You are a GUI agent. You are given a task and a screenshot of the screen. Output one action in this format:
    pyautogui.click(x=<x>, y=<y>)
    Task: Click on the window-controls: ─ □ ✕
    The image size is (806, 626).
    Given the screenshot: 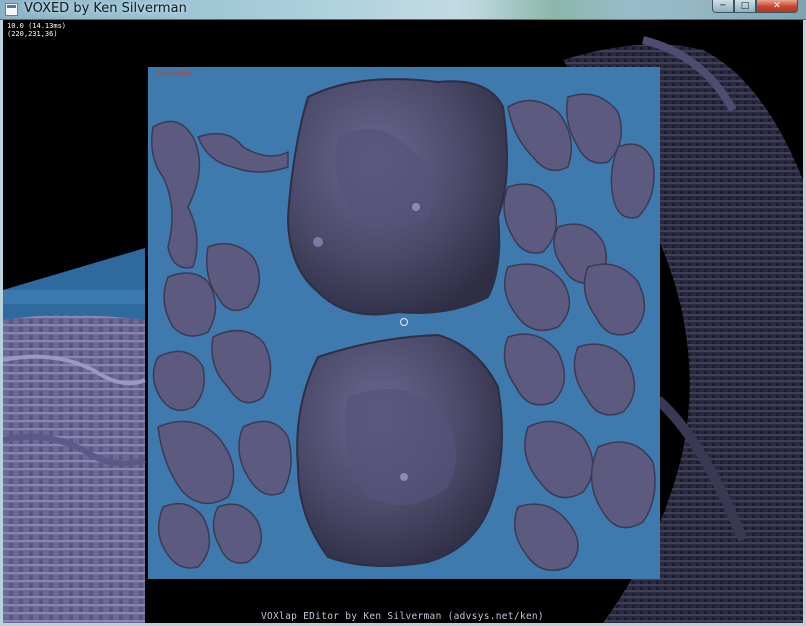 What is the action you would take?
    pyautogui.click(x=755, y=7)
    